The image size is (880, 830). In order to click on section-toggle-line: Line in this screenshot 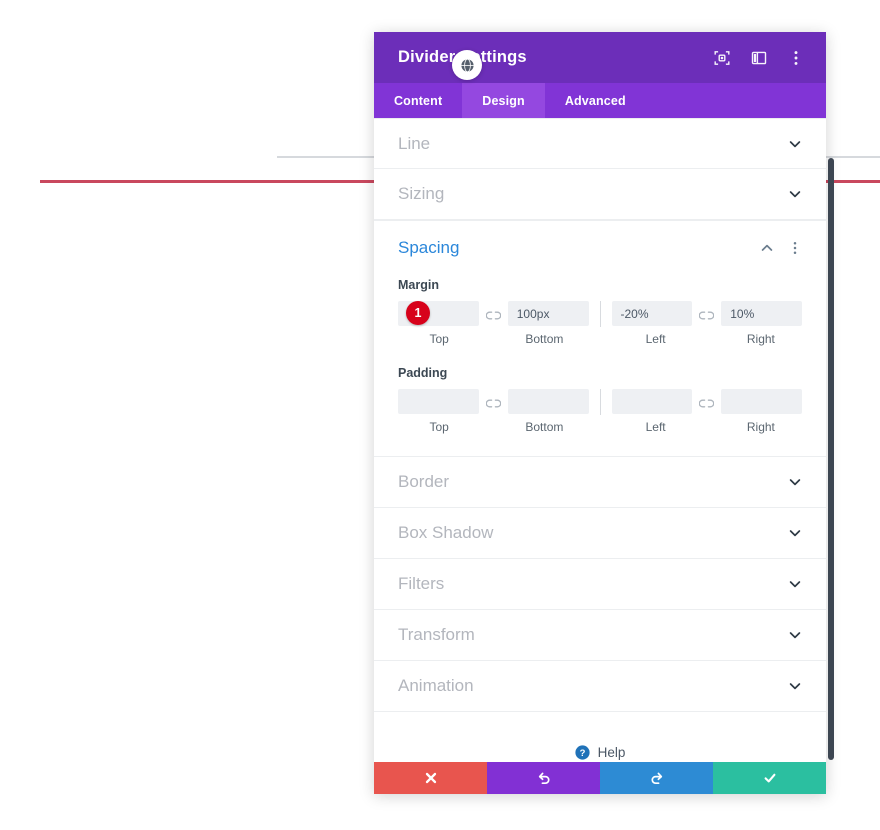, I will do `click(600, 143)`.